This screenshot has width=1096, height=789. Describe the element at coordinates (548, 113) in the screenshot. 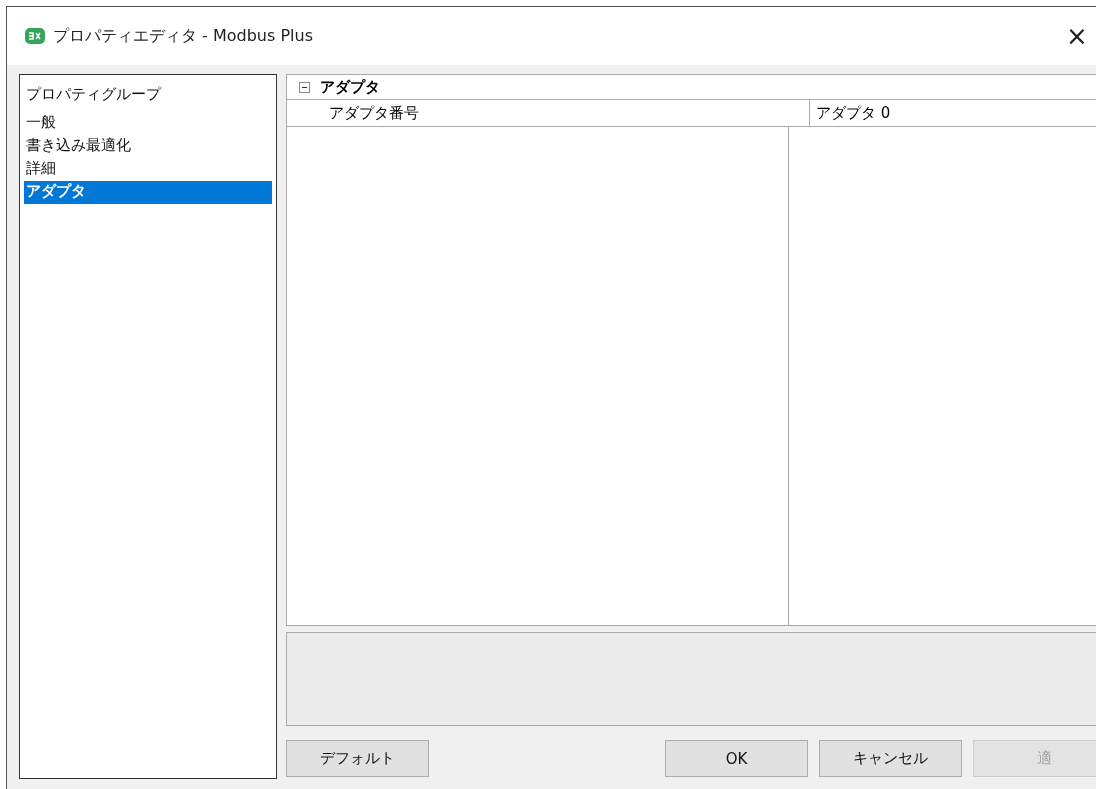

I see `property-name: アダプタ番号` at that location.